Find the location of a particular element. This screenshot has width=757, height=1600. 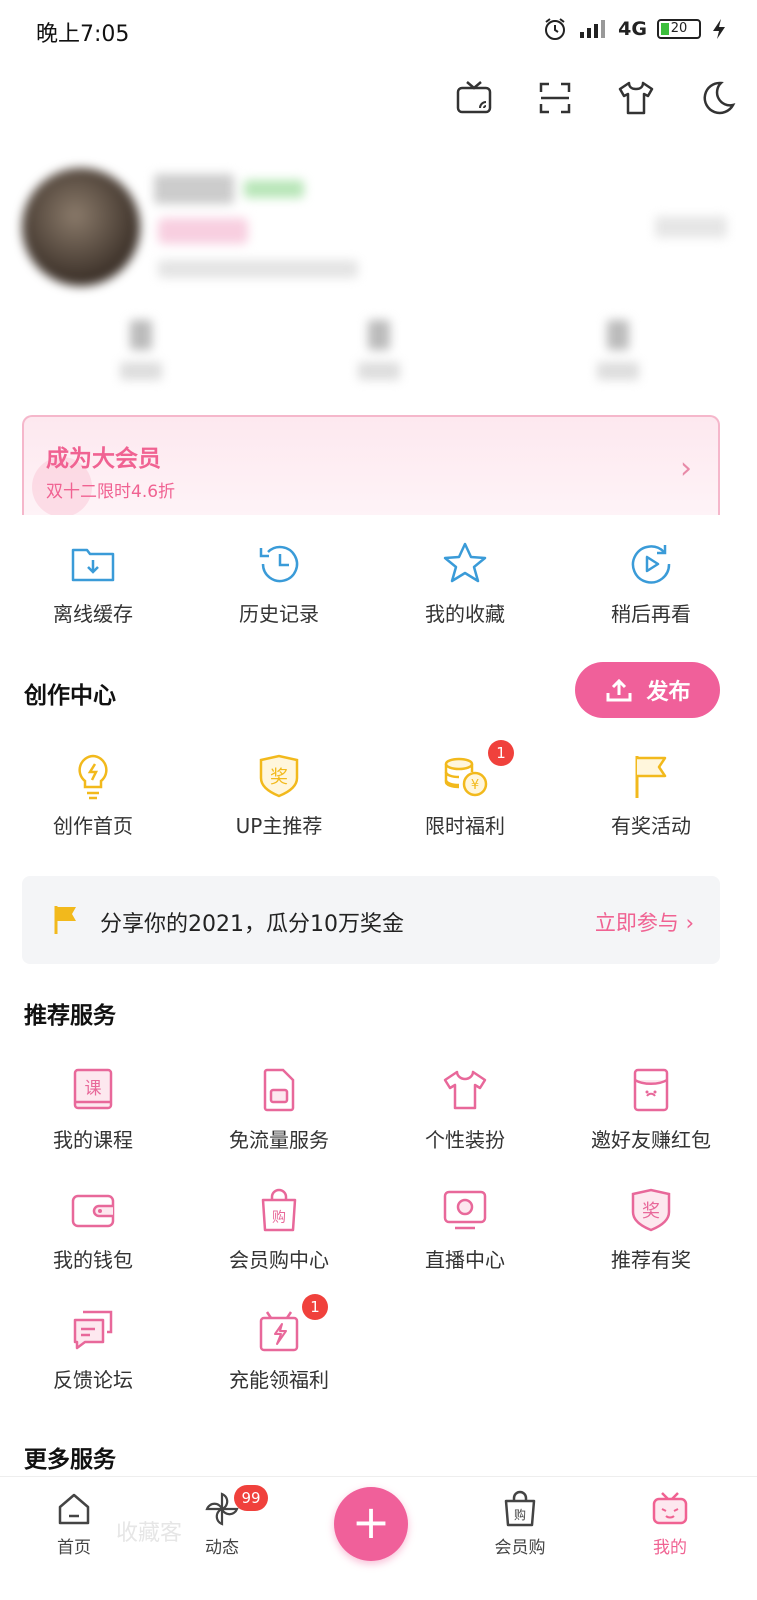

creation-center-title: 创作中心 is located at coordinates (70, 696).